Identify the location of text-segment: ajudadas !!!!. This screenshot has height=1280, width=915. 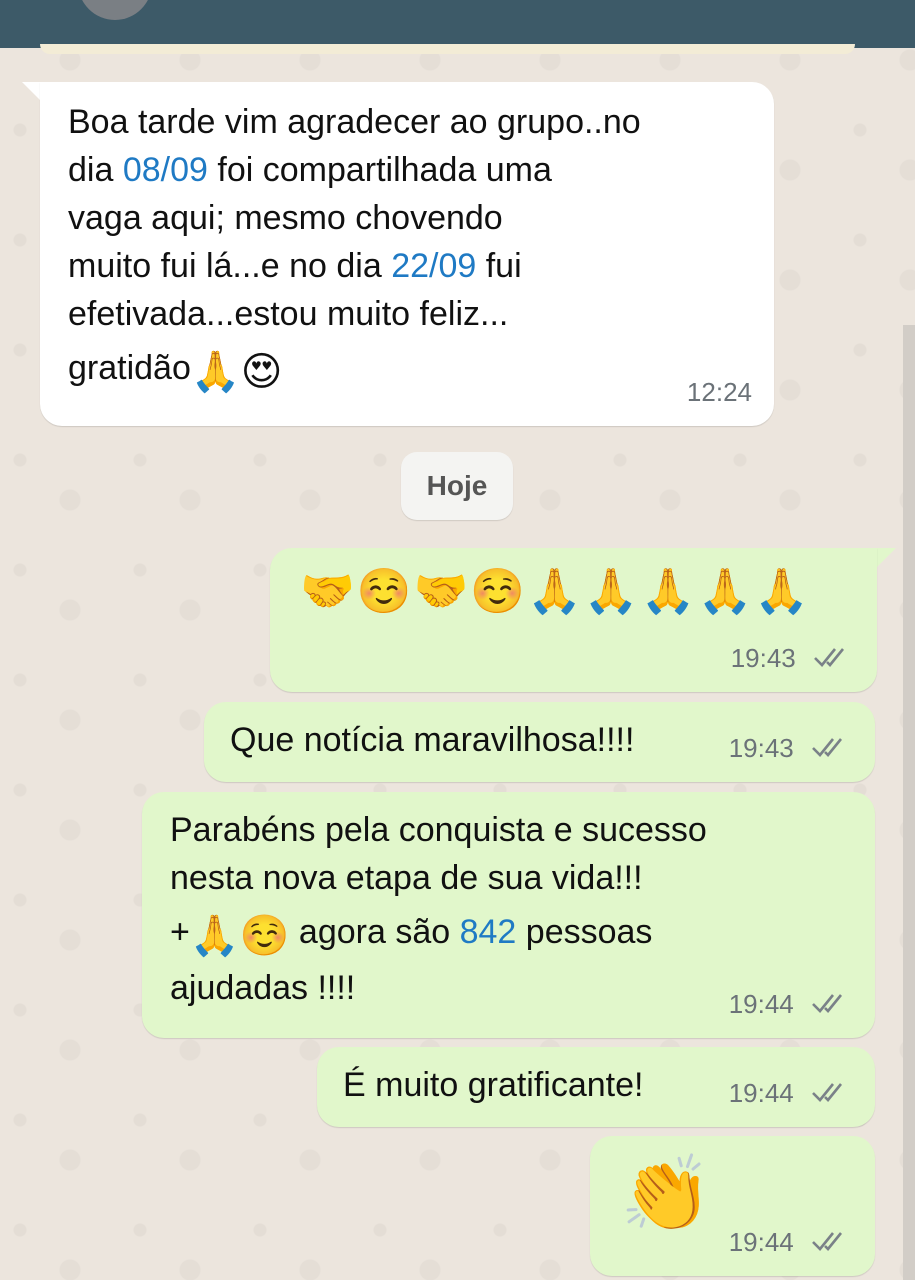
(263, 988).